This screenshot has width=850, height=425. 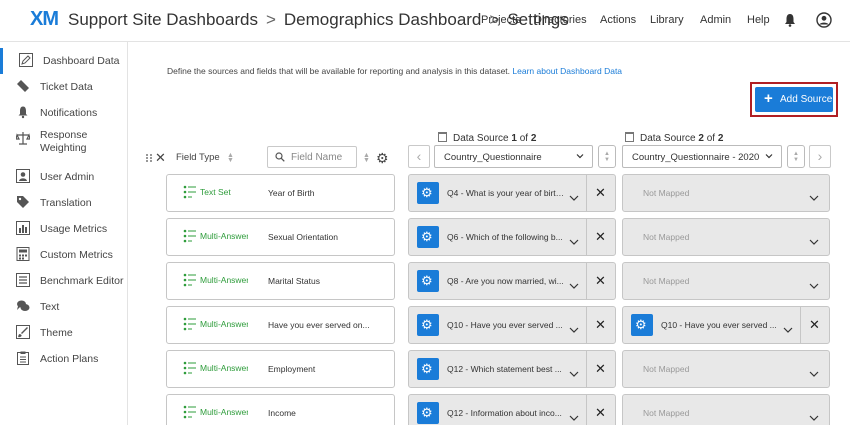 What do you see at coordinates (512, 325) in the screenshot?
I see `source-1-mapping: ⚙ Q10 - Have you ever served ... ✕` at bounding box center [512, 325].